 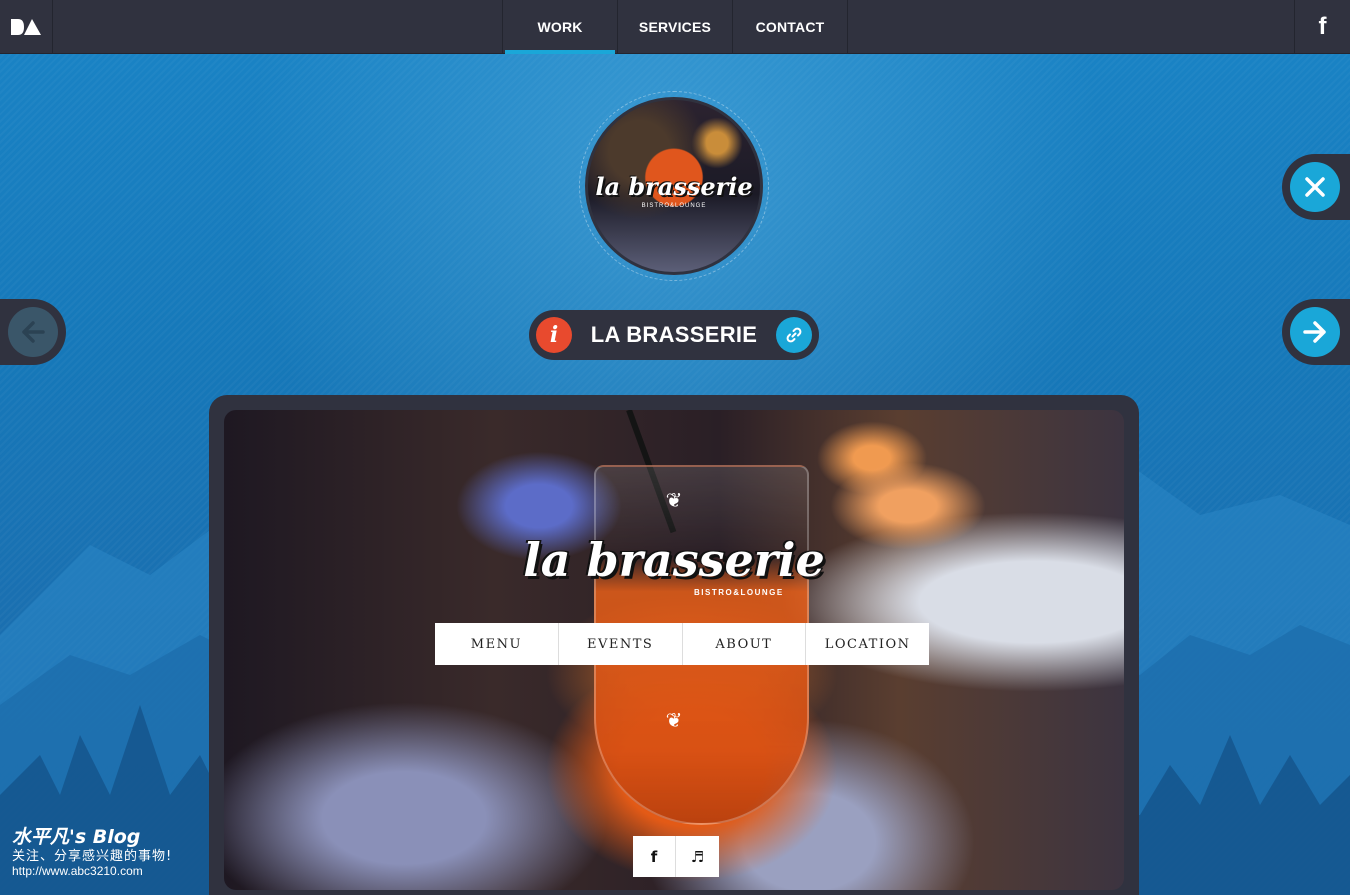 I want to click on preview-nav-events: EVENTS, so click(x=621, y=644).